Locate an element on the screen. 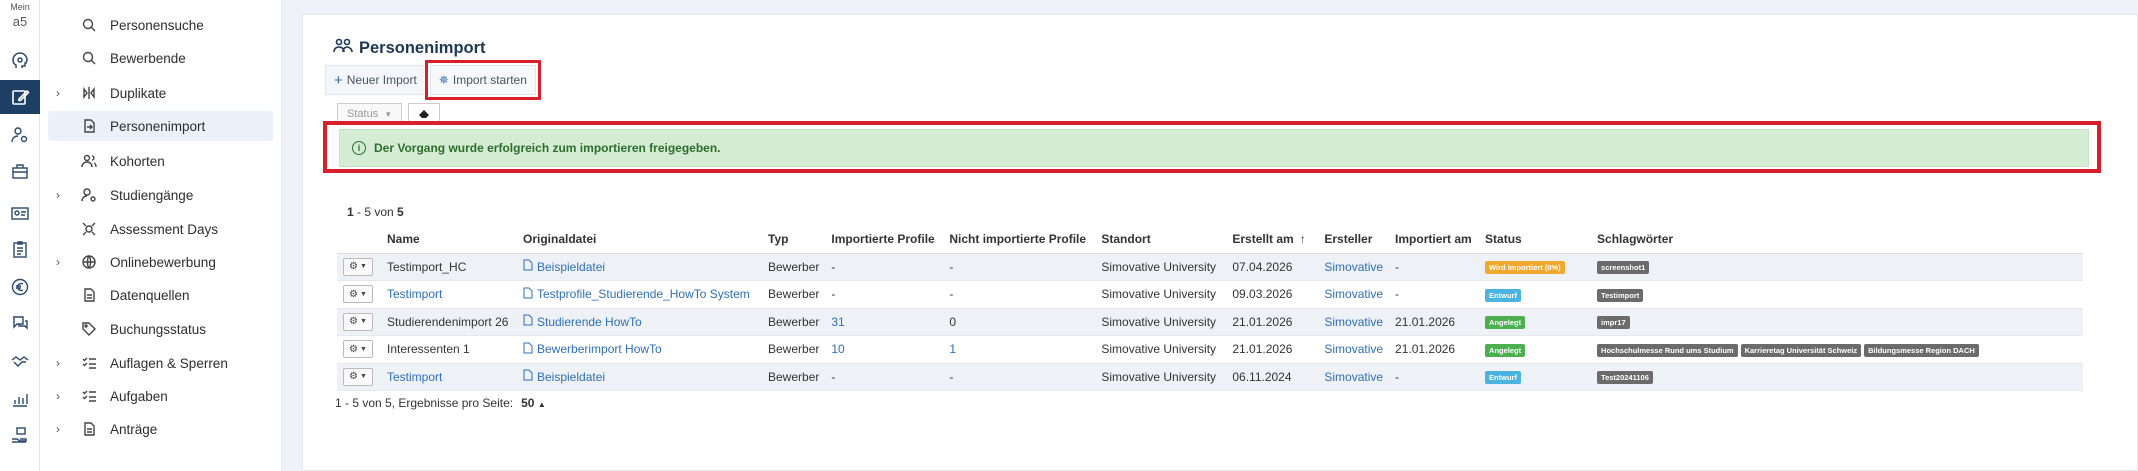  col-status: Status is located at coordinates (1535, 239).